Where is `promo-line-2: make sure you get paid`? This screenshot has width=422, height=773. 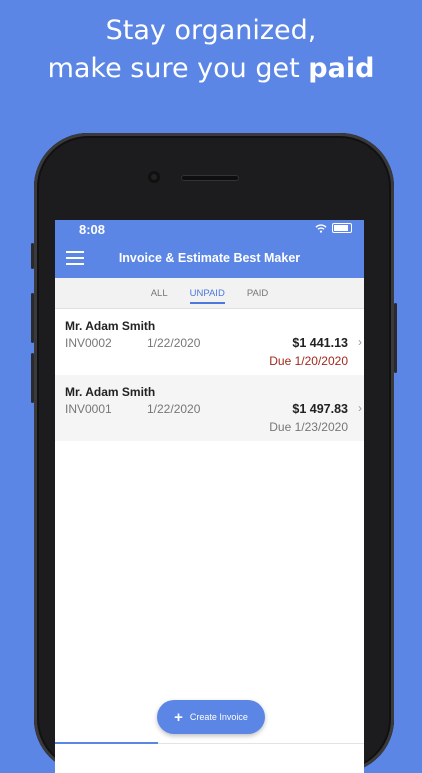 promo-line-2: make sure you get paid is located at coordinates (211, 69).